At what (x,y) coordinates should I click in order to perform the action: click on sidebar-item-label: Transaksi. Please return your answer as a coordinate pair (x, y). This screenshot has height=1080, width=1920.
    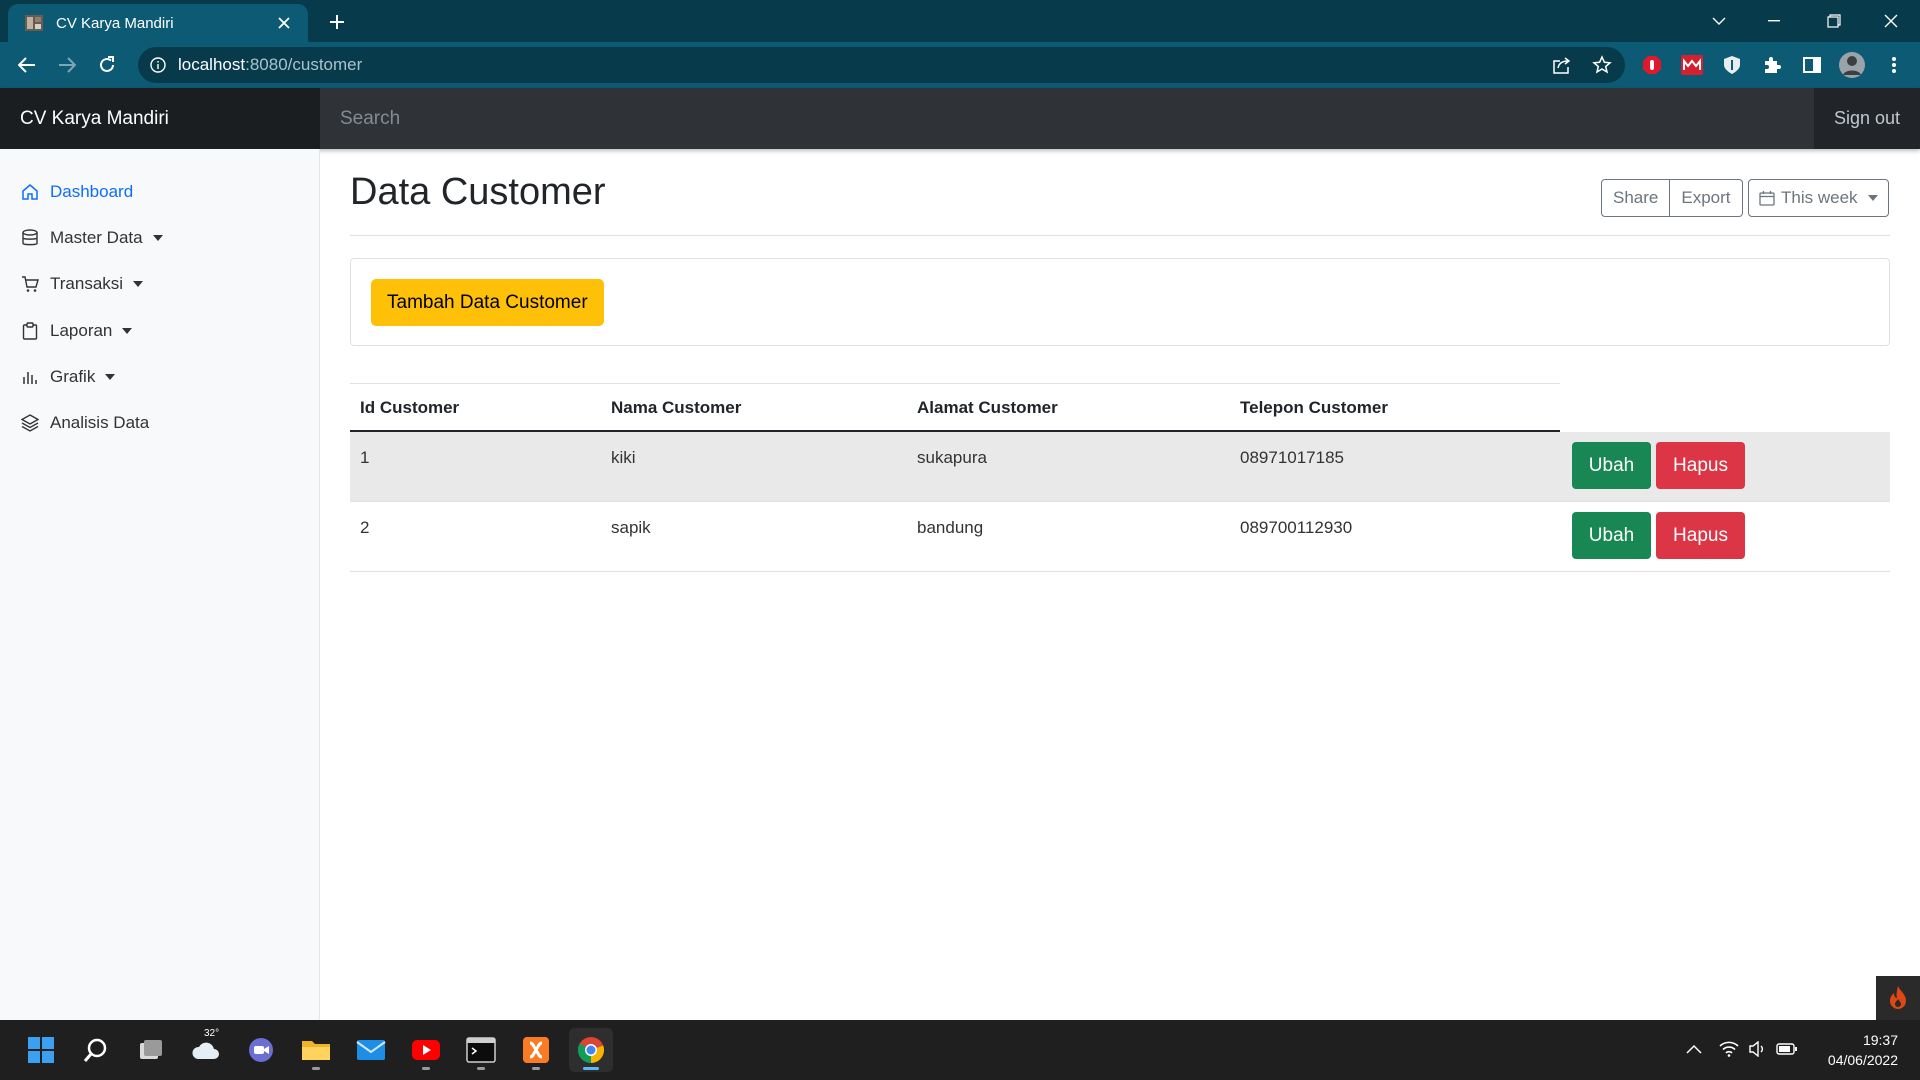
    Looking at the image, I should click on (87, 283).